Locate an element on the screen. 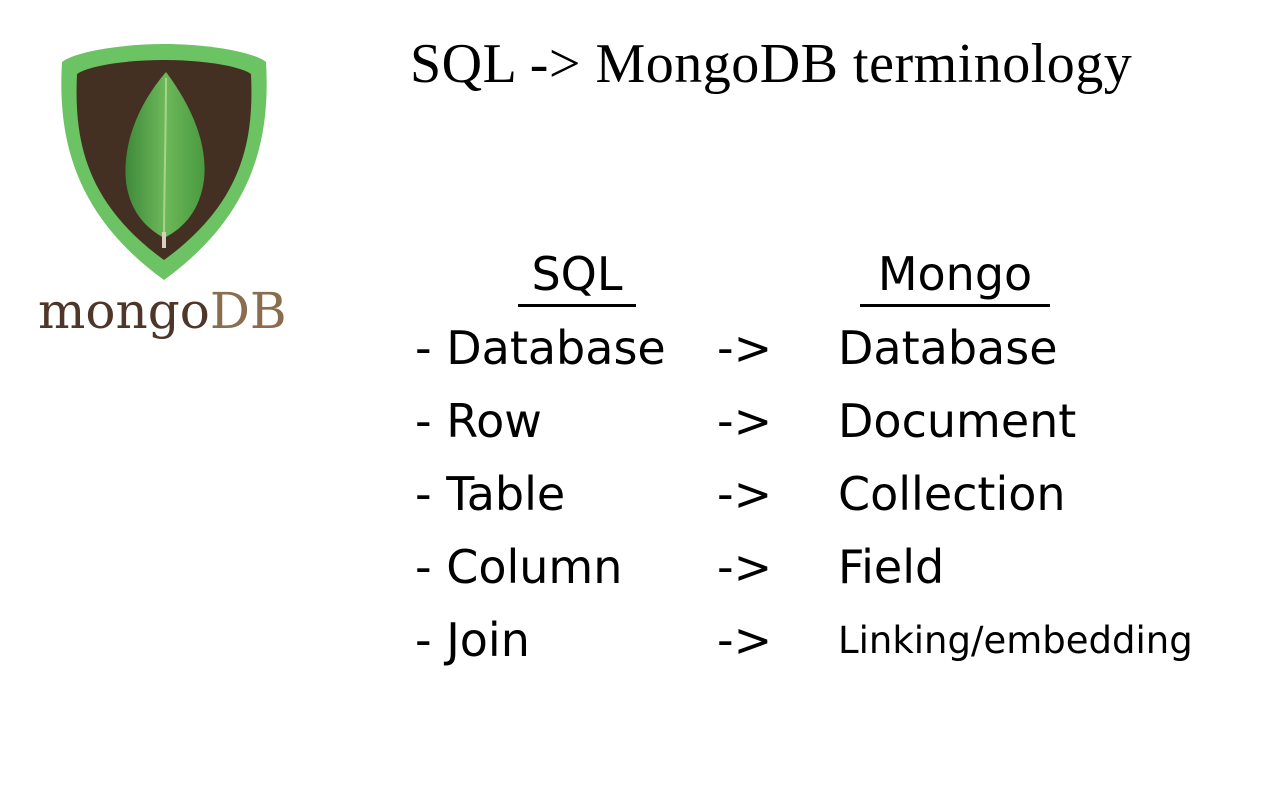 This screenshot has width=1283, height=786. term-row-column: - Column -> Field is located at coordinates (840, 567).